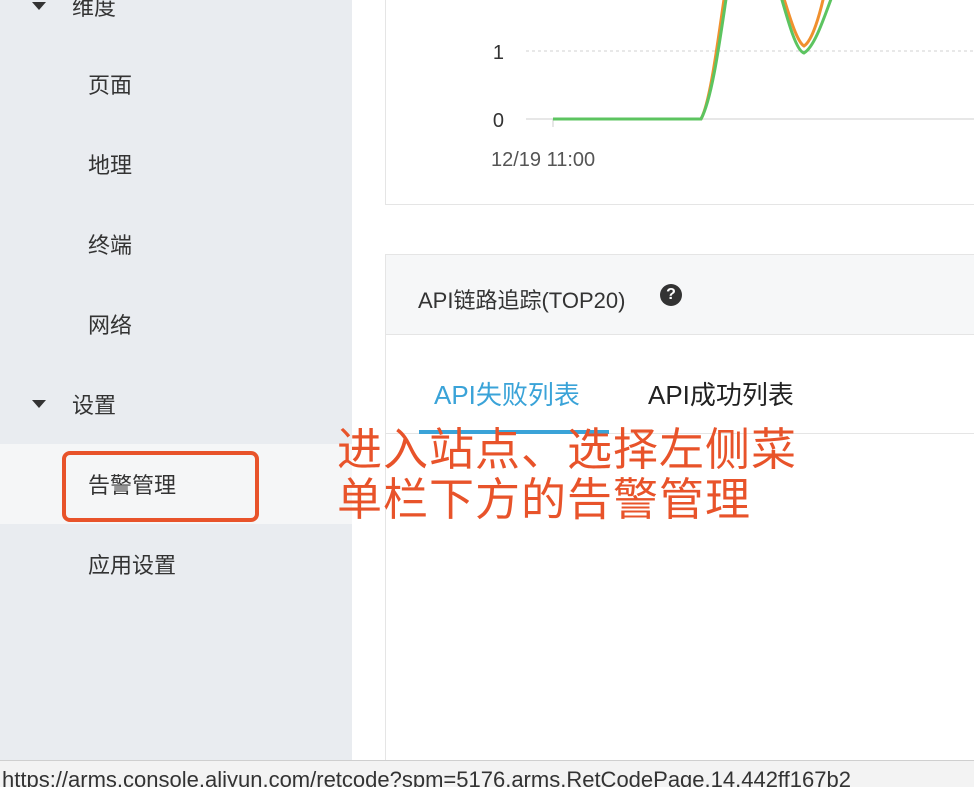 This screenshot has width=974, height=787. Describe the element at coordinates (110, 85) in the screenshot. I see `sidebar-item-label: 页面` at that location.